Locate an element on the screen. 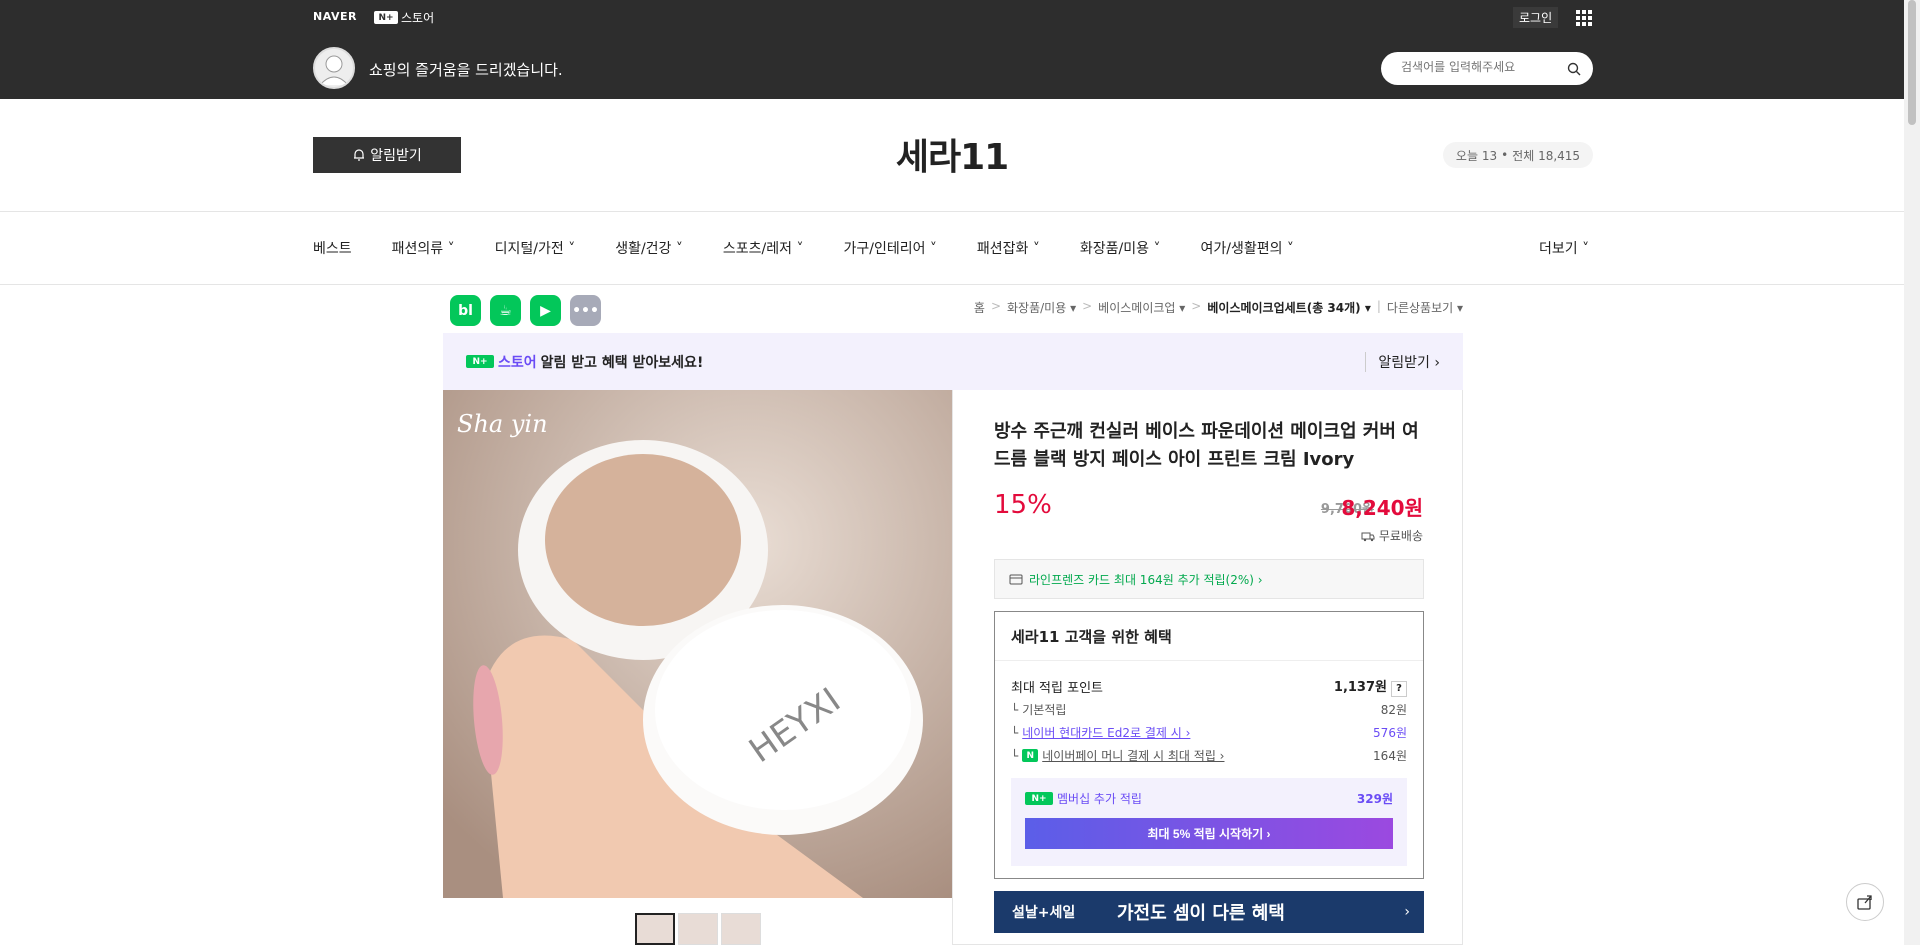 Image resolution: width=1920 pixels, height=945 pixels. max-points-label: 최대 적립 포인트 is located at coordinates (1057, 688).